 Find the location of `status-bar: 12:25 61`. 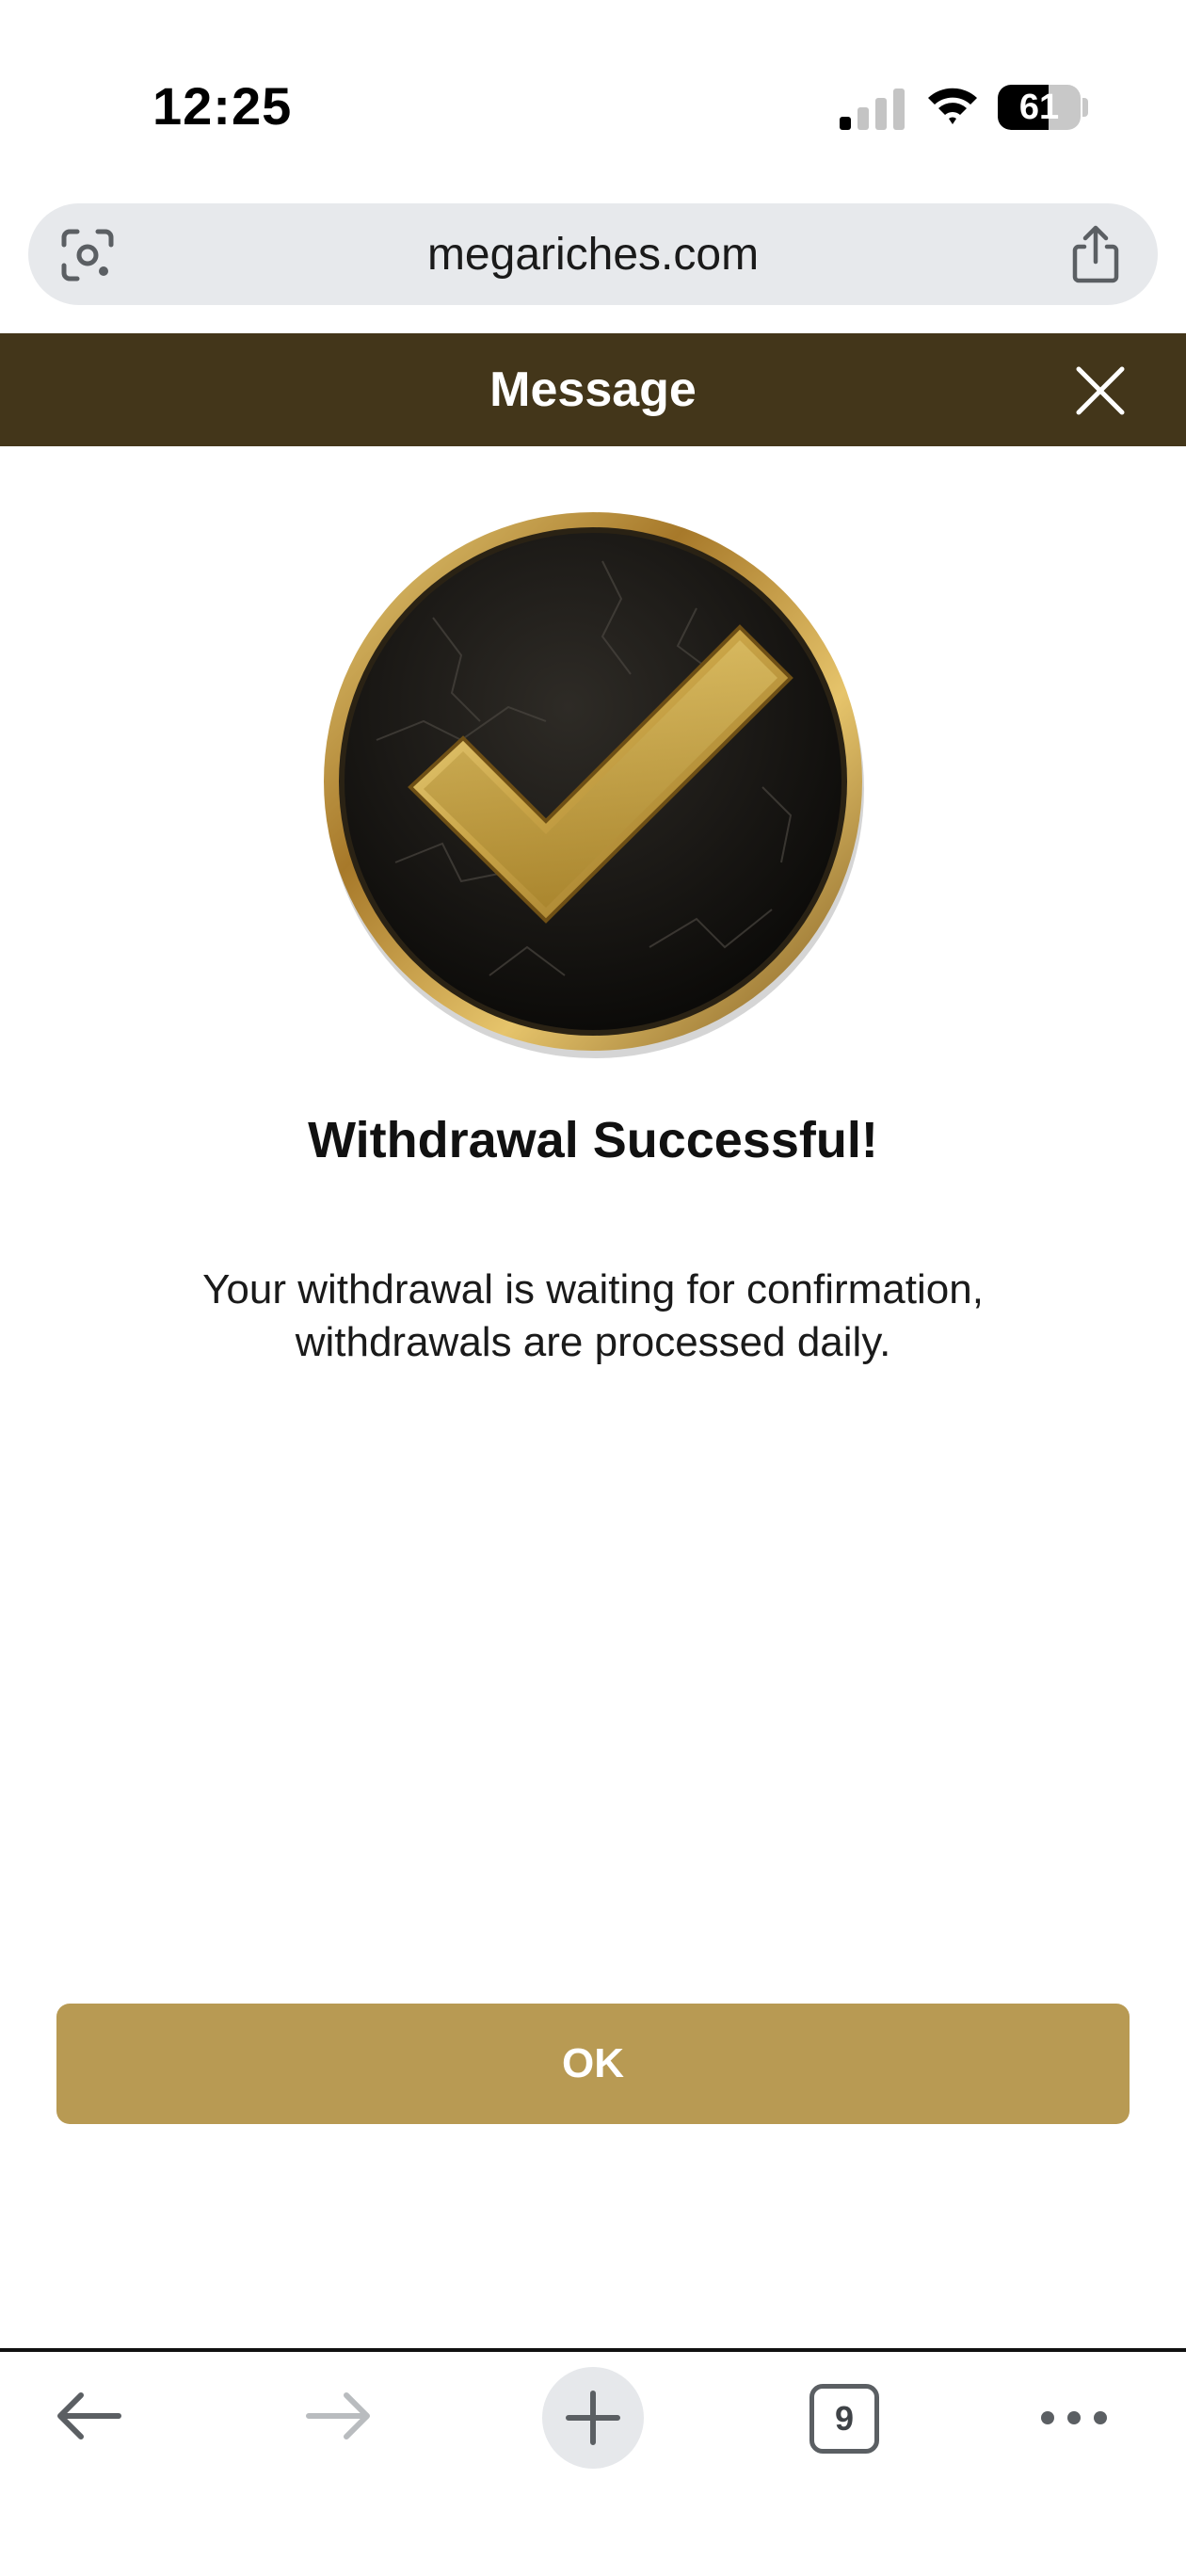

status-bar: 12:25 61 is located at coordinates (593, 99).